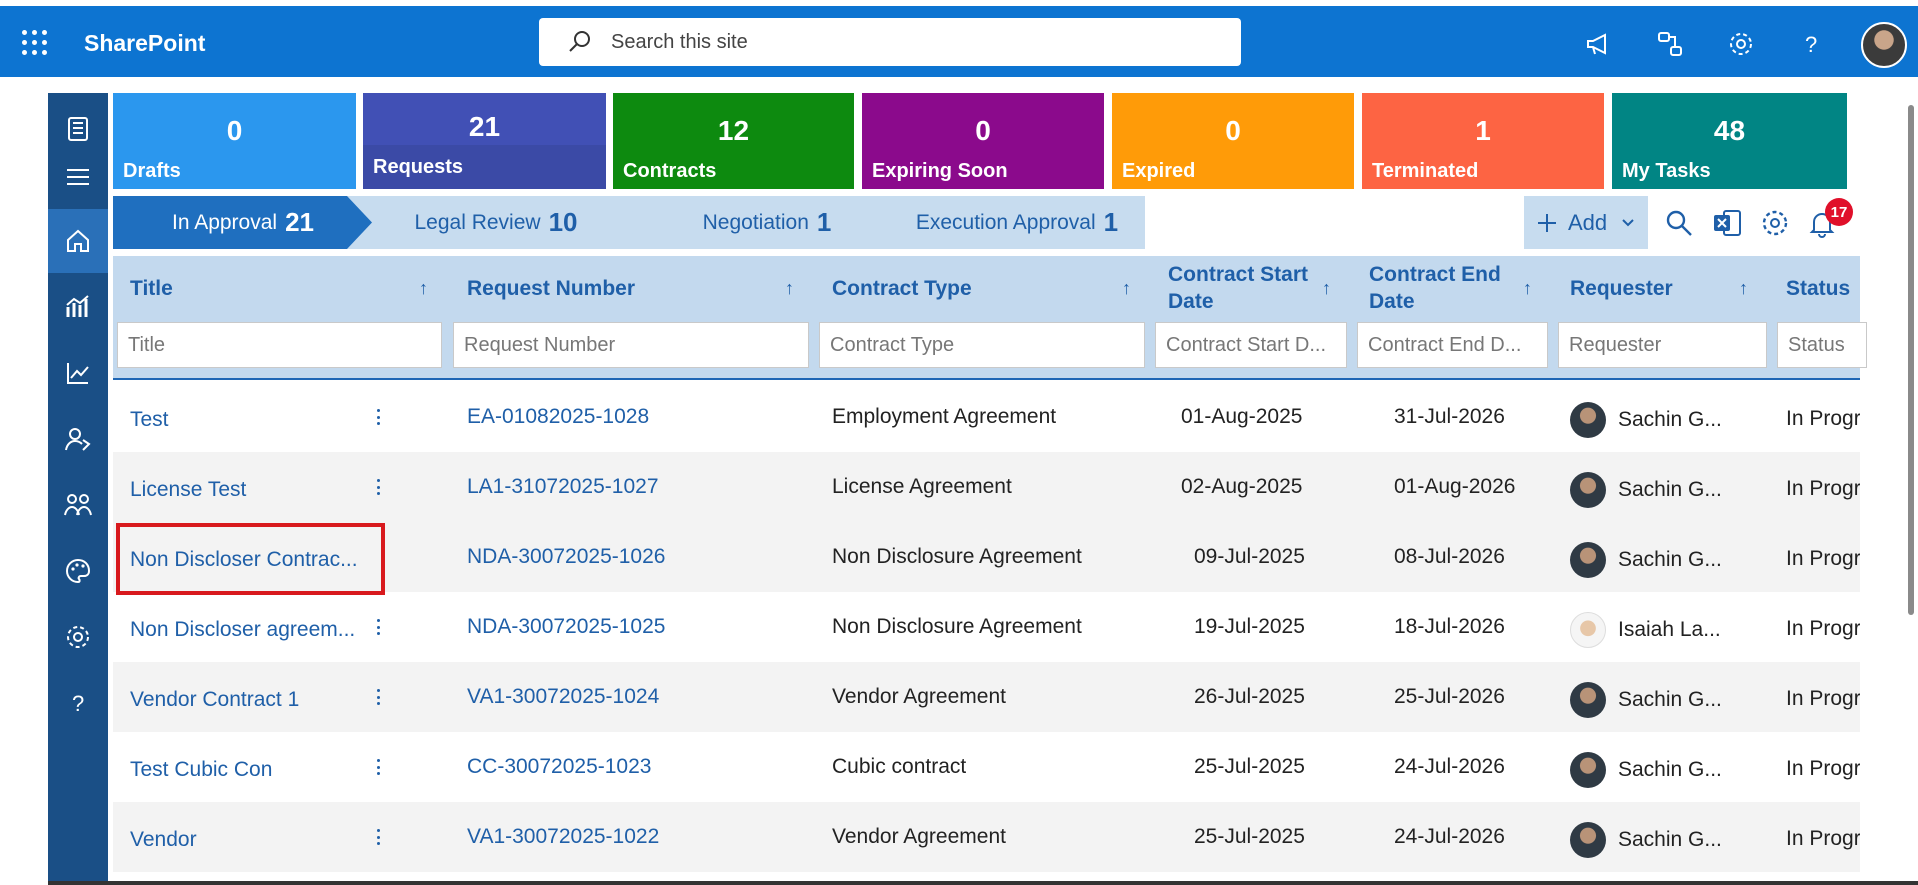 Image resolution: width=1918 pixels, height=885 pixels. Describe the element at coordinates (245, 490) in the screenshot. I see `row-title-link: License Test` at that location.